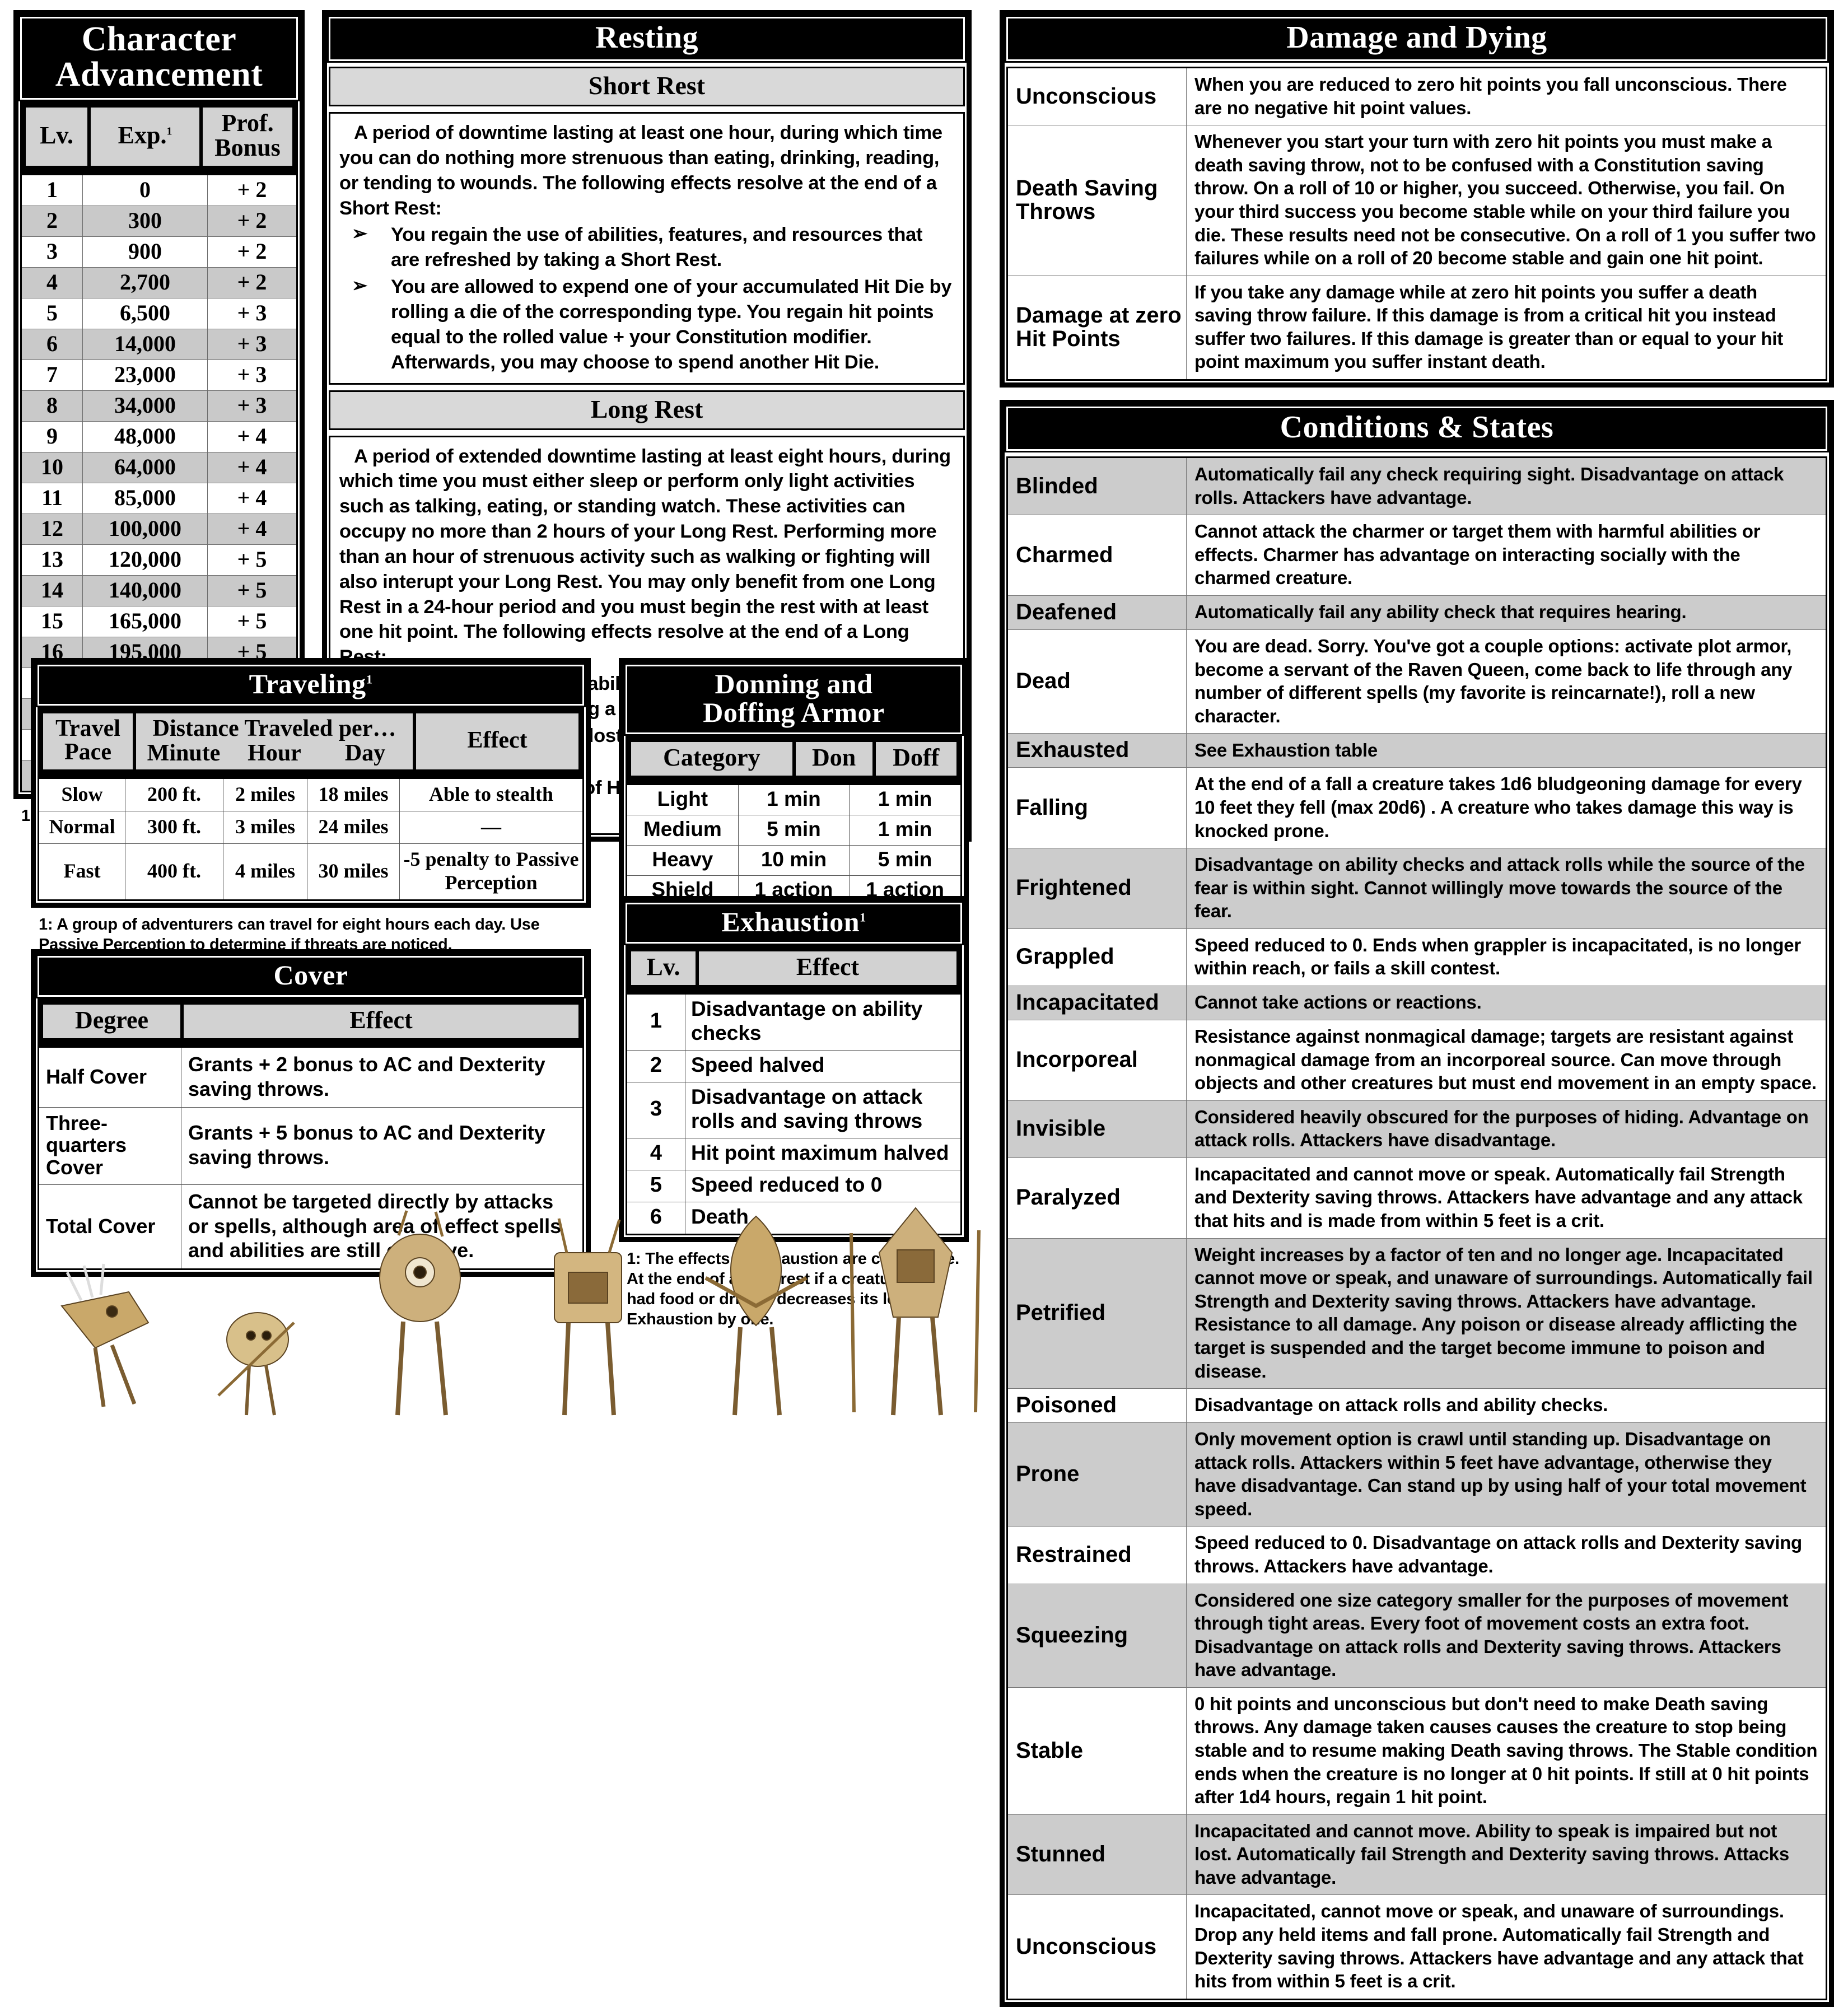 The image size is (1848, 2007). I want to click on term-cell: Blinded, so click(1097, 487).